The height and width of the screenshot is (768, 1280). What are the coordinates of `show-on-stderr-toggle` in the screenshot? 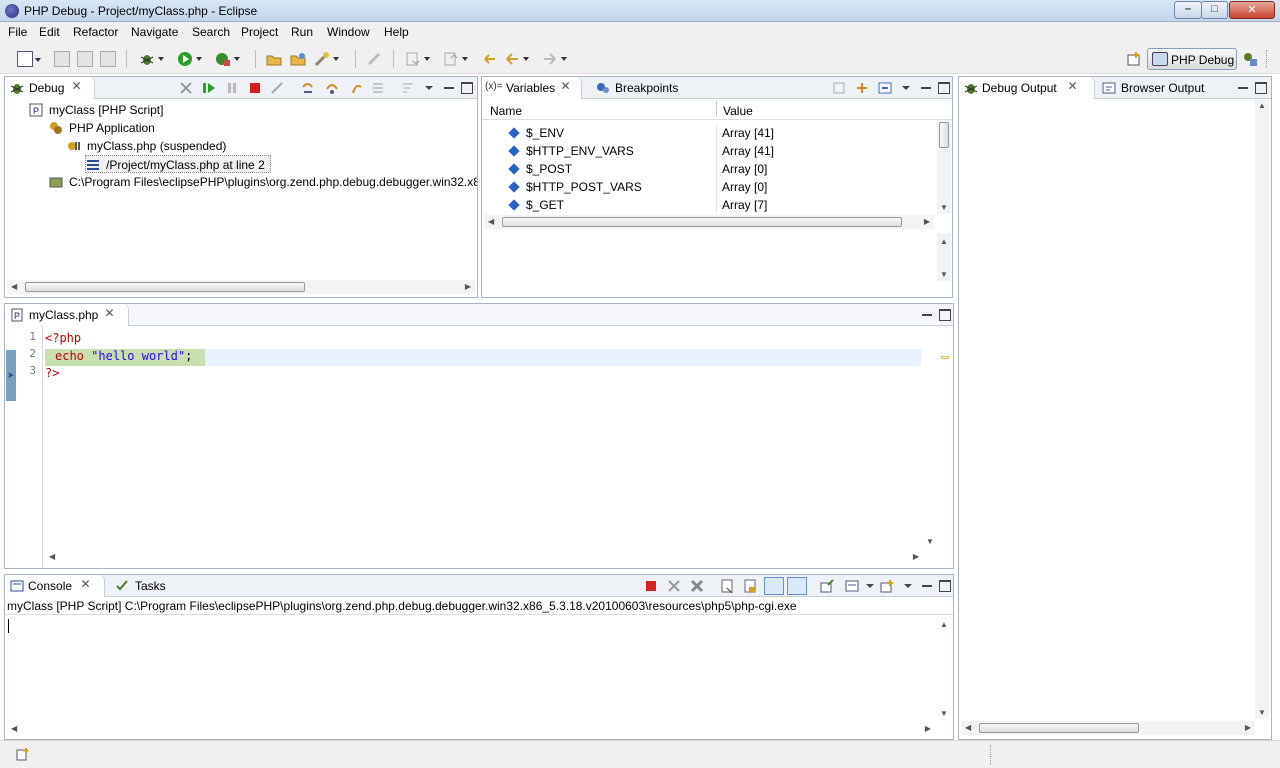 It's located at (797, 586).